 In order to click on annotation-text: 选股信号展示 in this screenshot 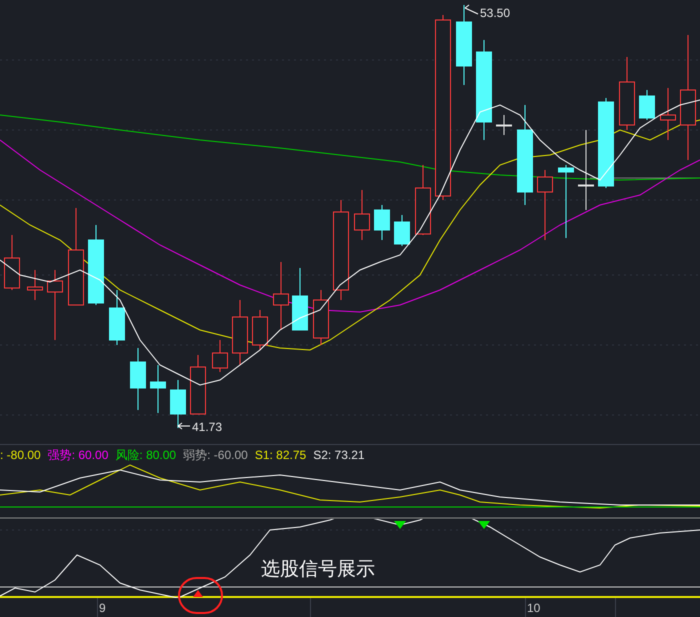, I will do `click(318, 570)`.